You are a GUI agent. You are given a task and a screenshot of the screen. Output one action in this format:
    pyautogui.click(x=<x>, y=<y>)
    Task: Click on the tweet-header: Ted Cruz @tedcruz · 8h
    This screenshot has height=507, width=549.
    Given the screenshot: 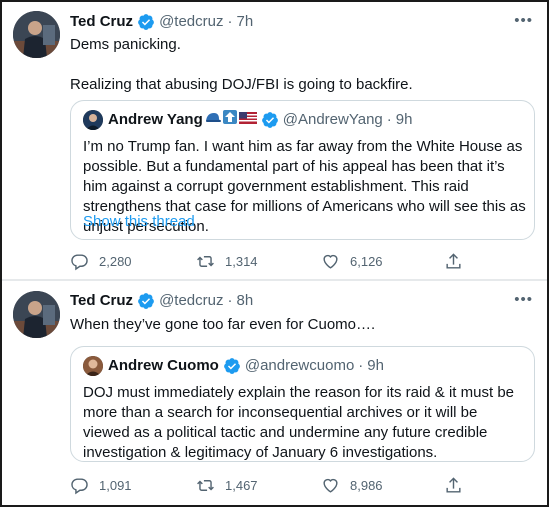 What is the action you would take?
    pyautogui.click(x=161, y=301)
    